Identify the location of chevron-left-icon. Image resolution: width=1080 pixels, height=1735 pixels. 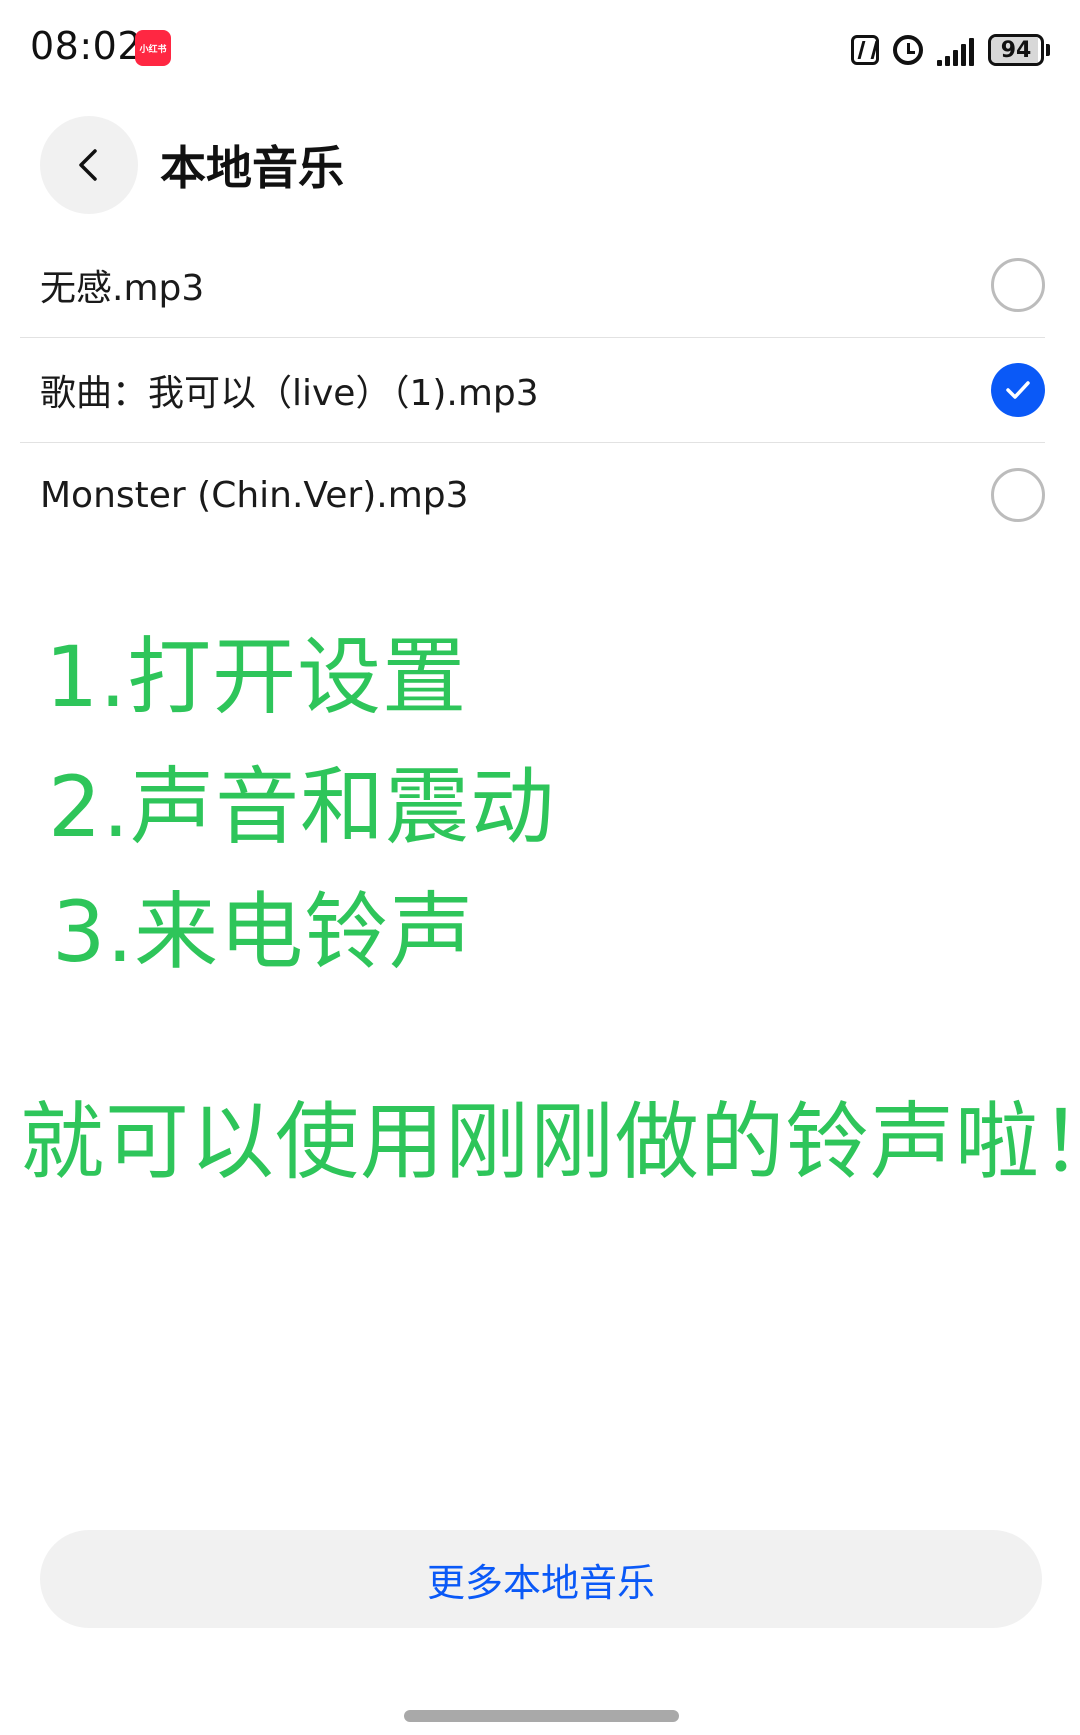
(88, 165).